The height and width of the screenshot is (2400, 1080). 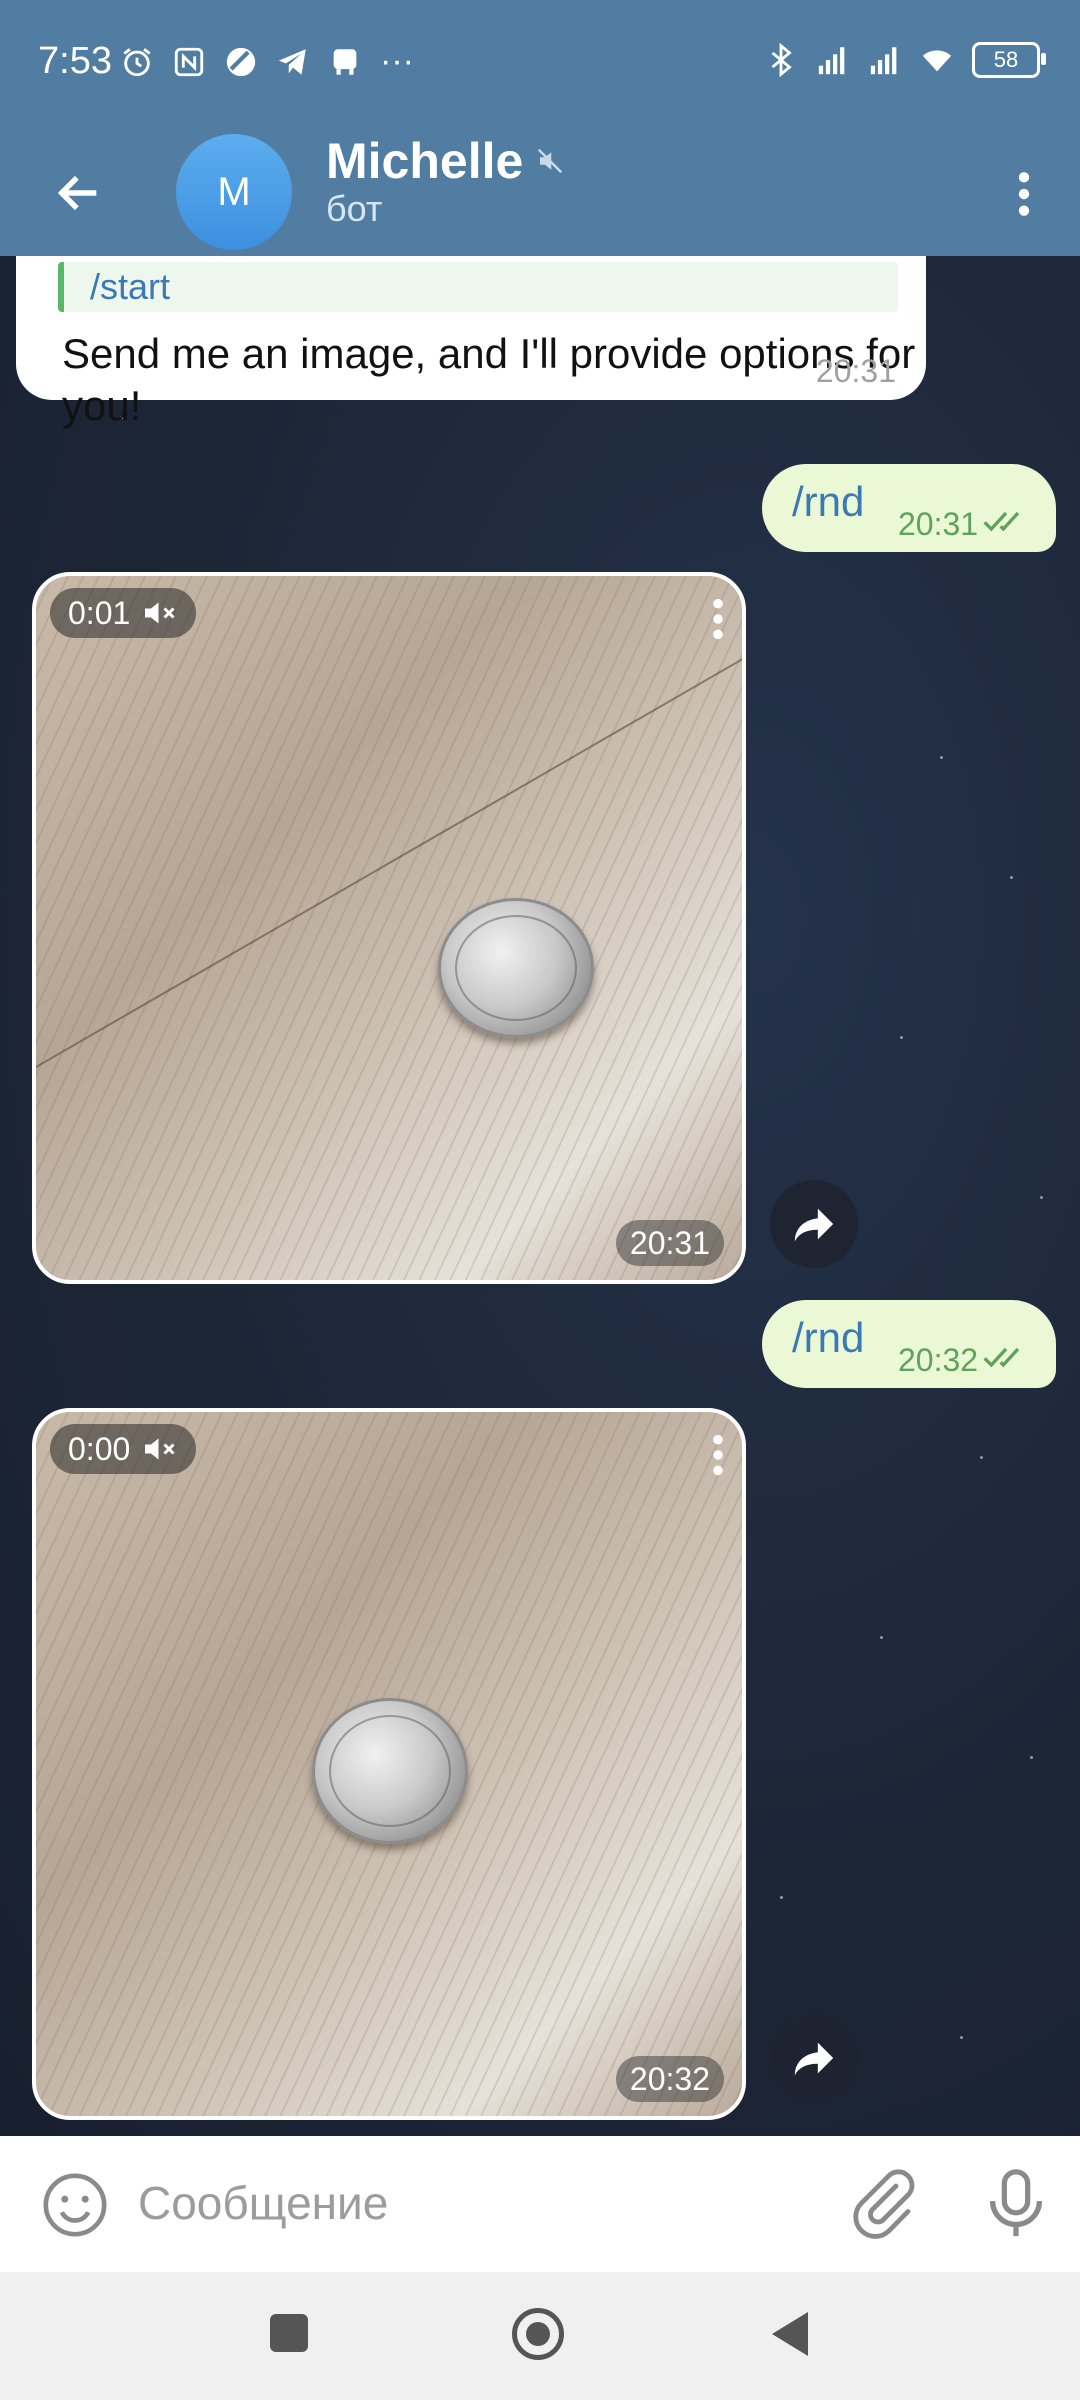 I want to click on nfc-icon, so click(x=189, y=61).